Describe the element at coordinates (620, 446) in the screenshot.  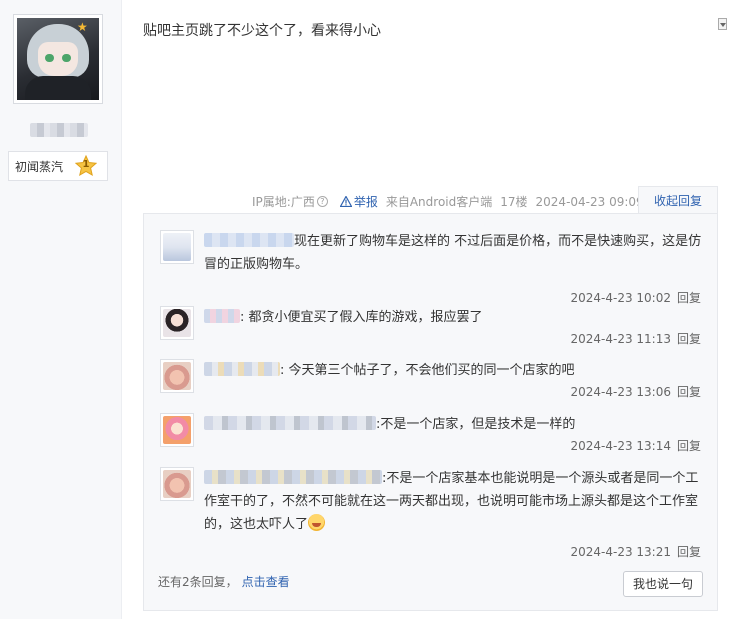
I see `reply-time: 2024-4-23 13:14` at that location.